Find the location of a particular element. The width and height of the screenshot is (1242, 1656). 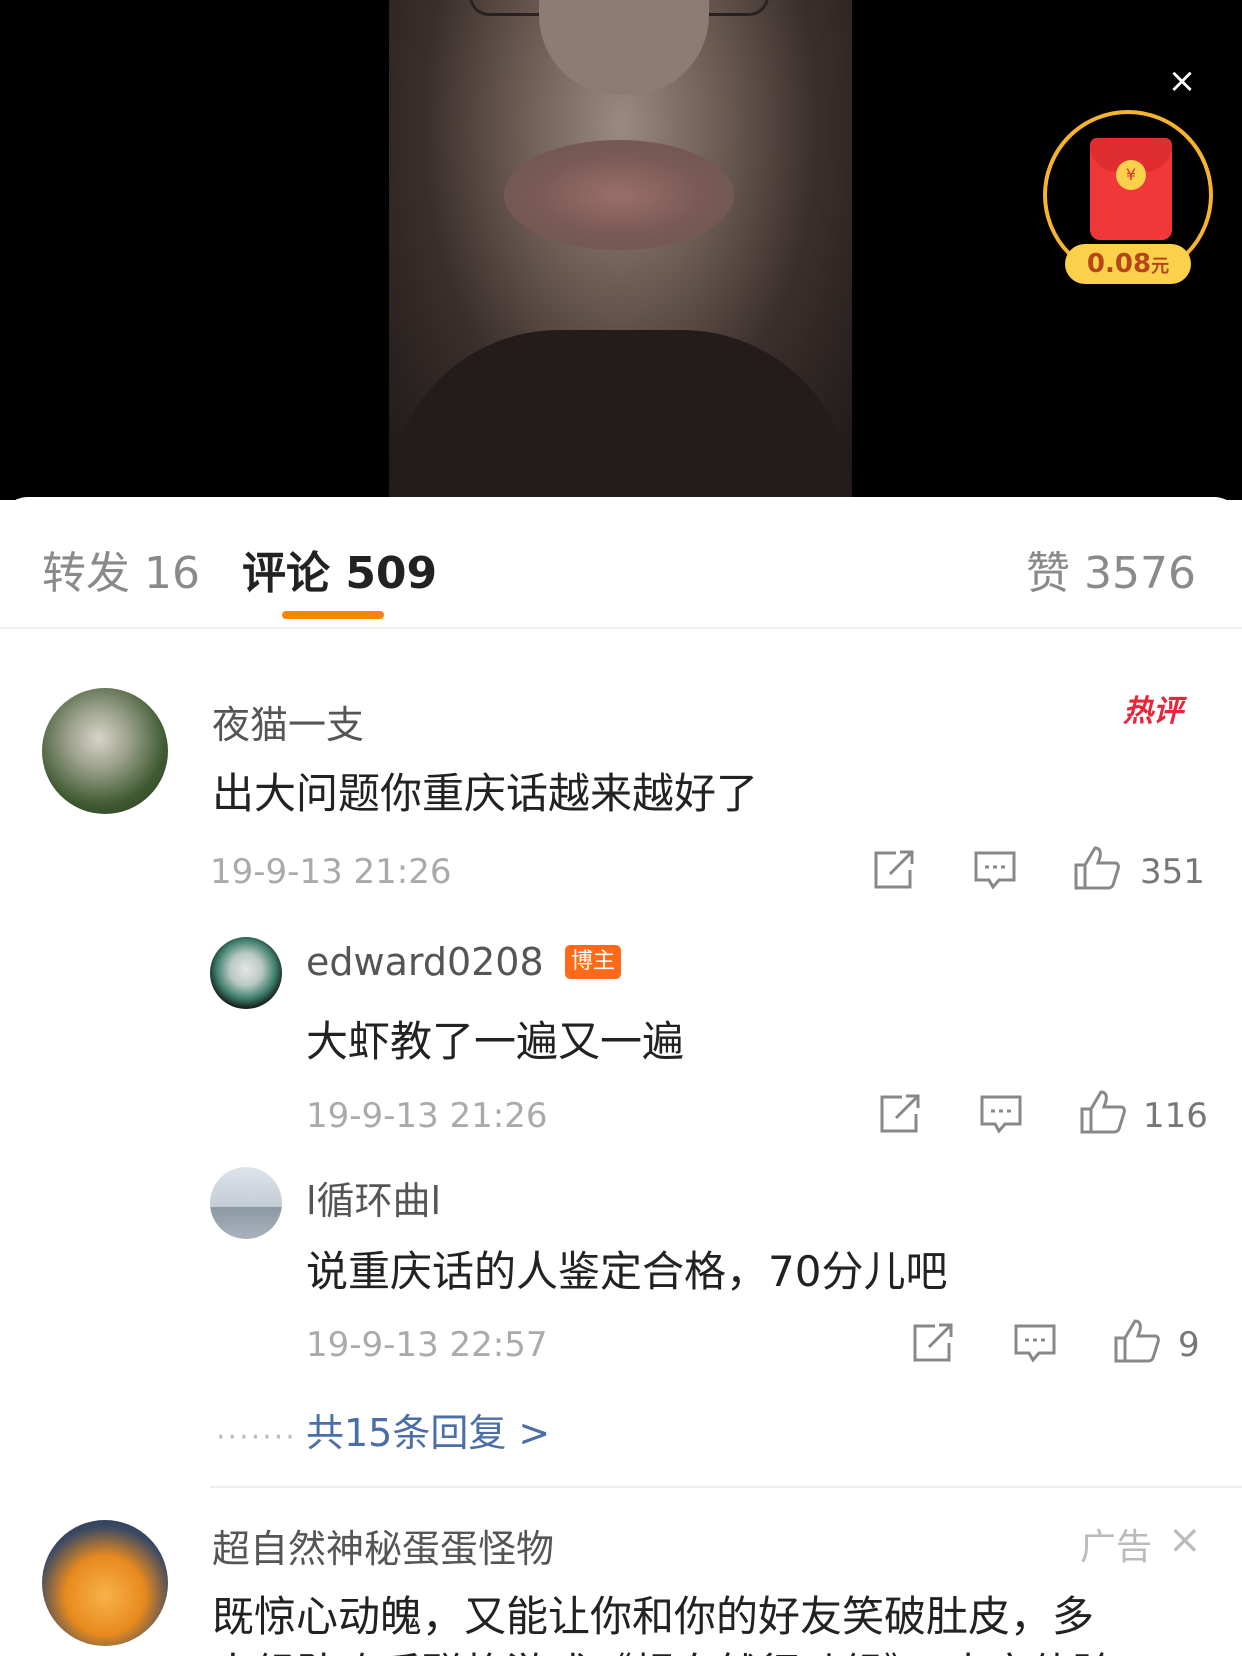

ad-username: 超自然神秘蛋蛋怪物 is located at coordinates (383, 1545).